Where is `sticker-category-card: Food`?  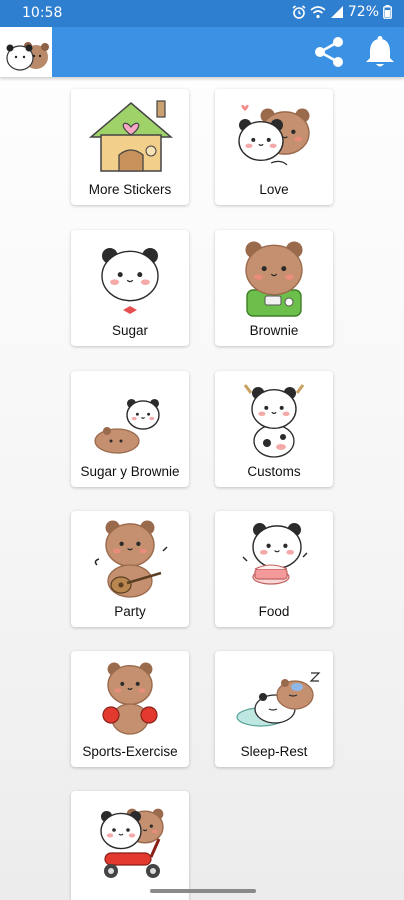 sticker-category-card: Food is located at coordinates (274, 569).